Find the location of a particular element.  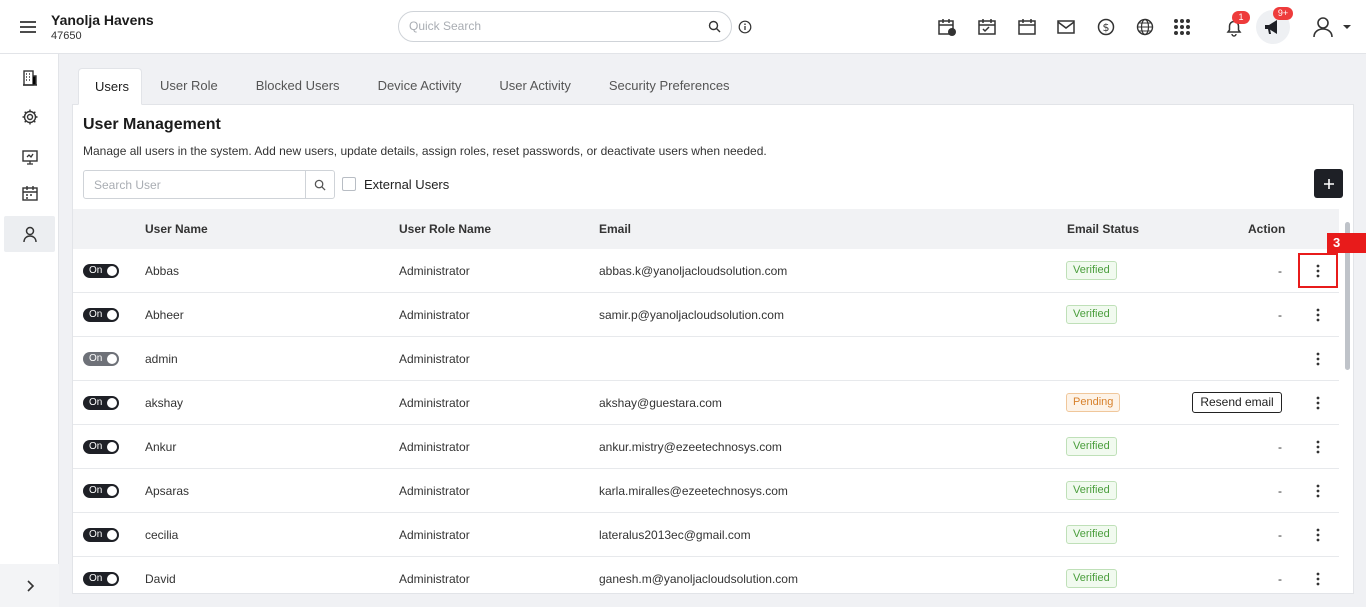

sidebar-item-property is located at coordinates (29, 78).